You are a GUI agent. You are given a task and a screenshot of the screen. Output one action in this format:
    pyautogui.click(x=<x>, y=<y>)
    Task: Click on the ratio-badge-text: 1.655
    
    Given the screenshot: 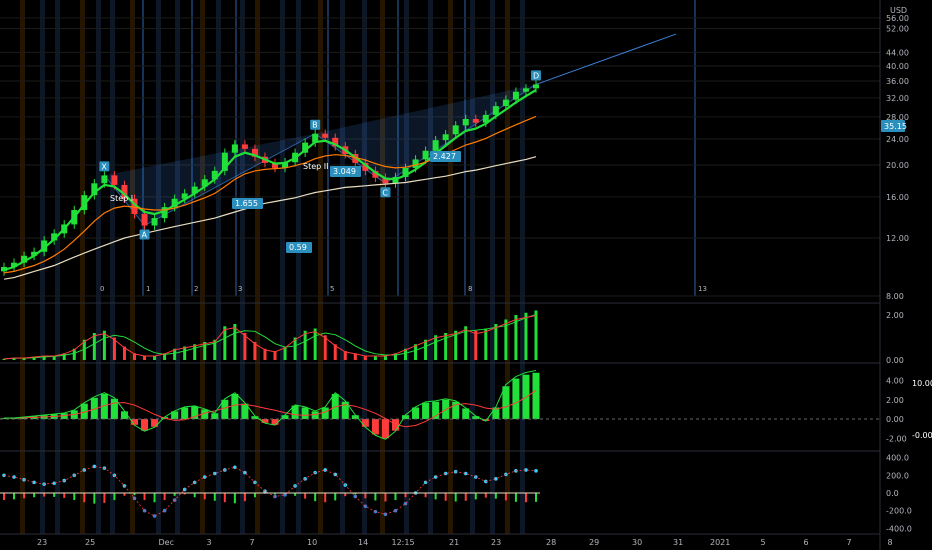 What is the action you would take?
    pyautogui.click(x=246, y=203)
    